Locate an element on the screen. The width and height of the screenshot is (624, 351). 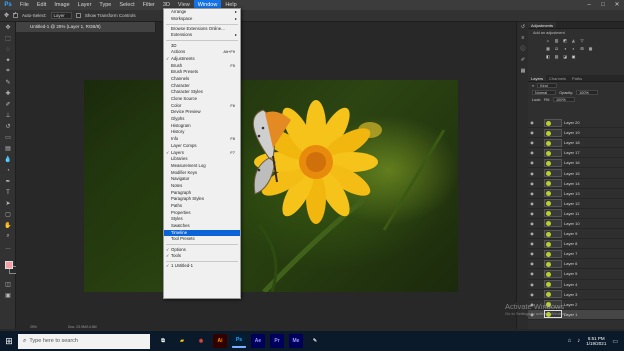
layer-row: ◉ Layer 14 is located at coordinates (576, 184).